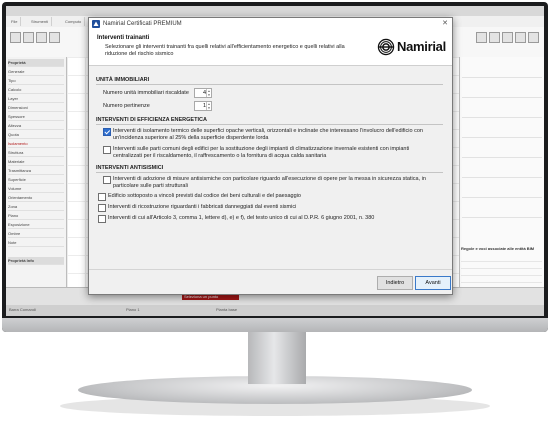 The image size is (550, 428). What do you see at coordinates (146, 93) in the screenshot?
I see `unita-riscaldate-label: Numero unità immobiliari riscaldate` at bounding box center [146, 93].